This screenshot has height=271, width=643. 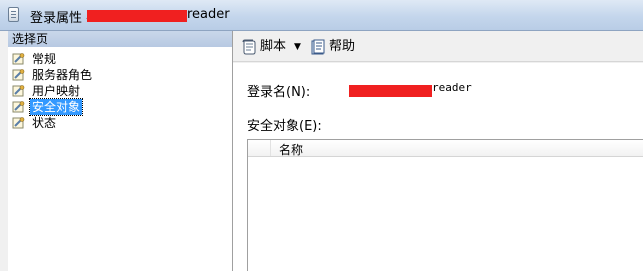 I want to click on page-item-general: 常规, so click(x=53, y=59).